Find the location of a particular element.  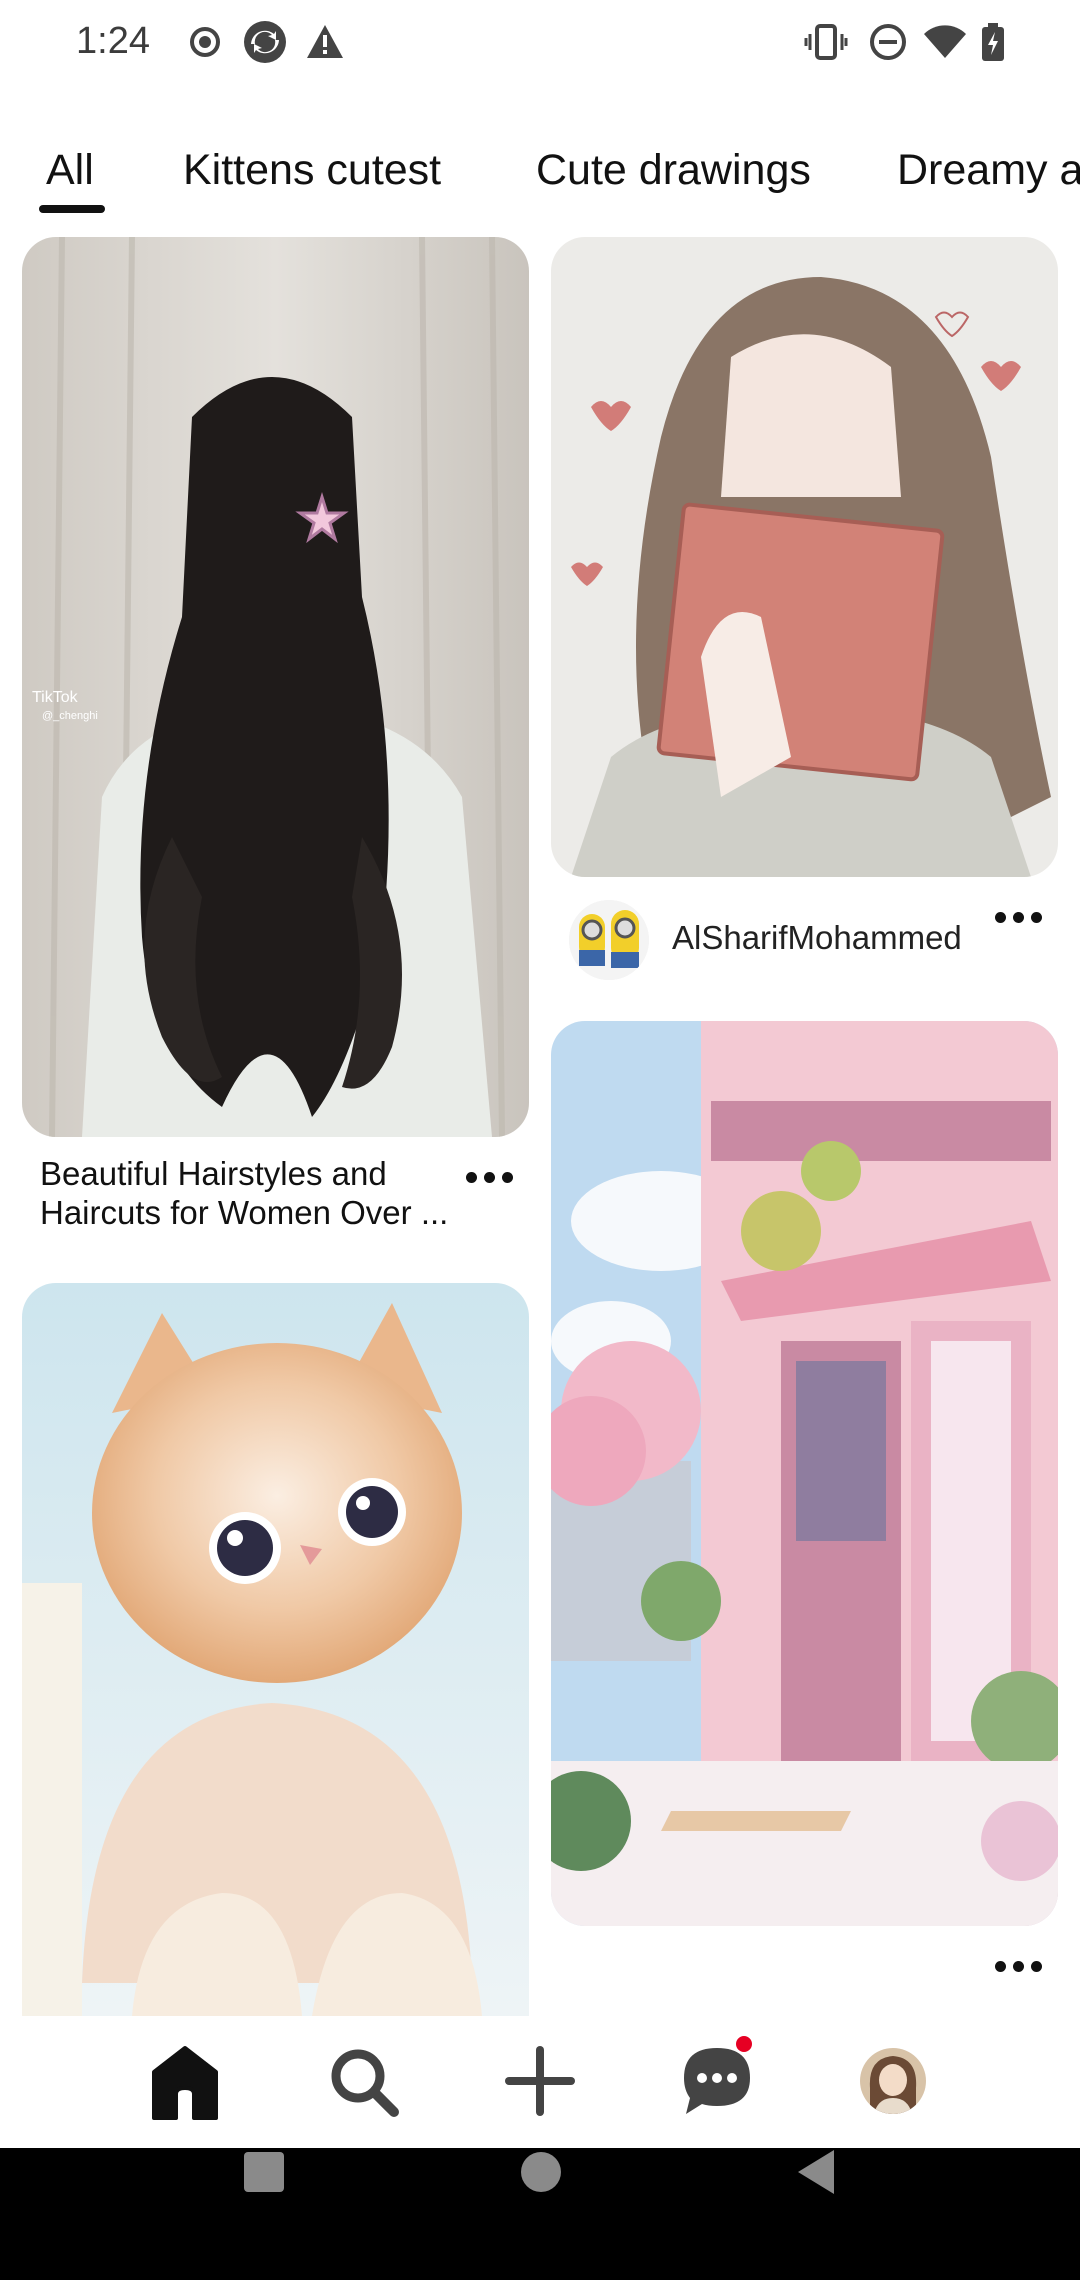

system-navigation-bar is located at coordinates (540, 2214).